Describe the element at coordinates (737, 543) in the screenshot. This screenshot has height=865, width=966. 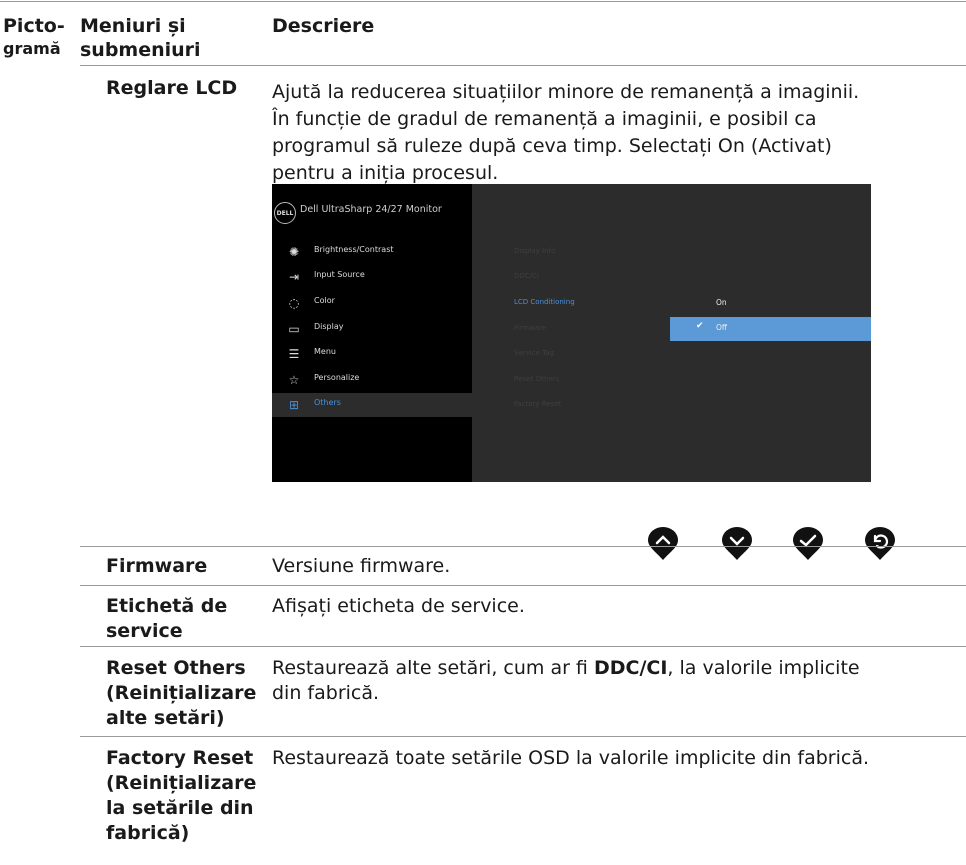
I see `down-button-icon` at that location.